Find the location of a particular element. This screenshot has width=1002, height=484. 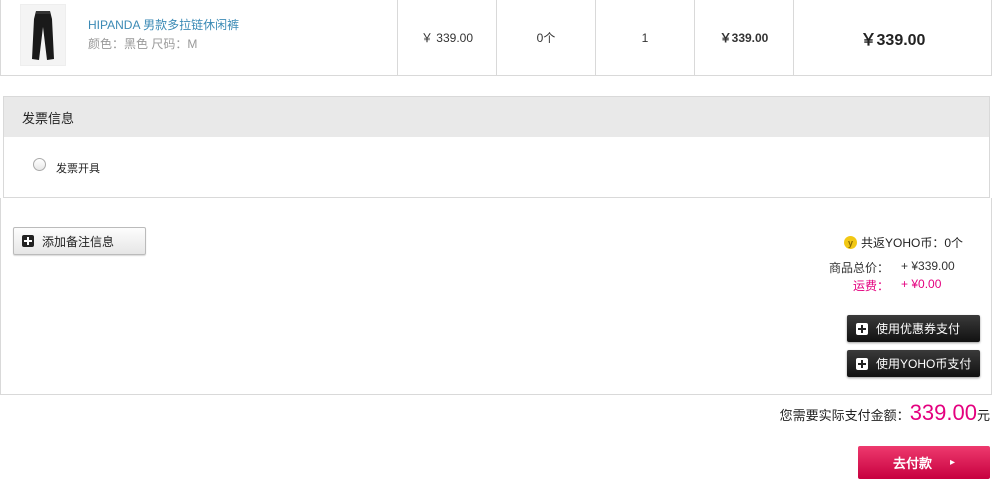

goods-total-value: + ¥339.00 is located at coordinates (928, 266).